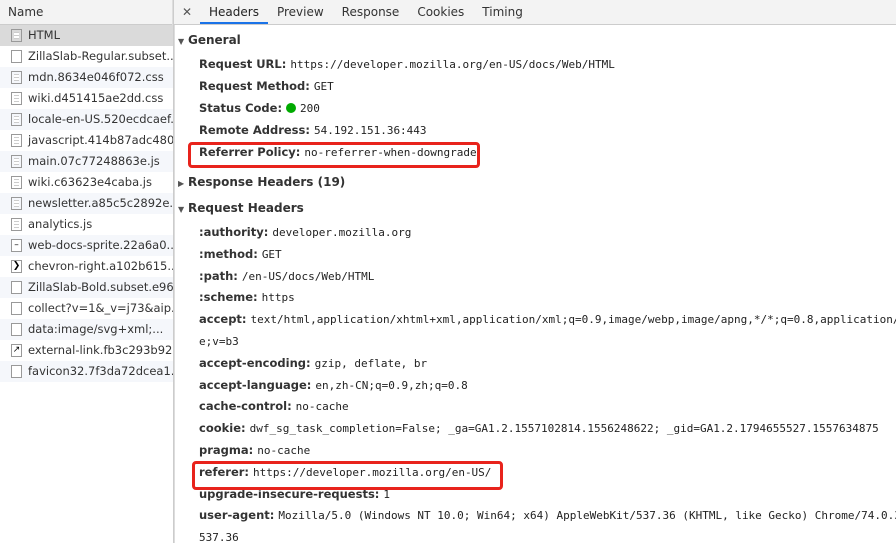 This screenshot has width=896, height=543. Describe the element at coordinates (86, 224) in the screenshot. I see `request-row: analytics.js` at that location.